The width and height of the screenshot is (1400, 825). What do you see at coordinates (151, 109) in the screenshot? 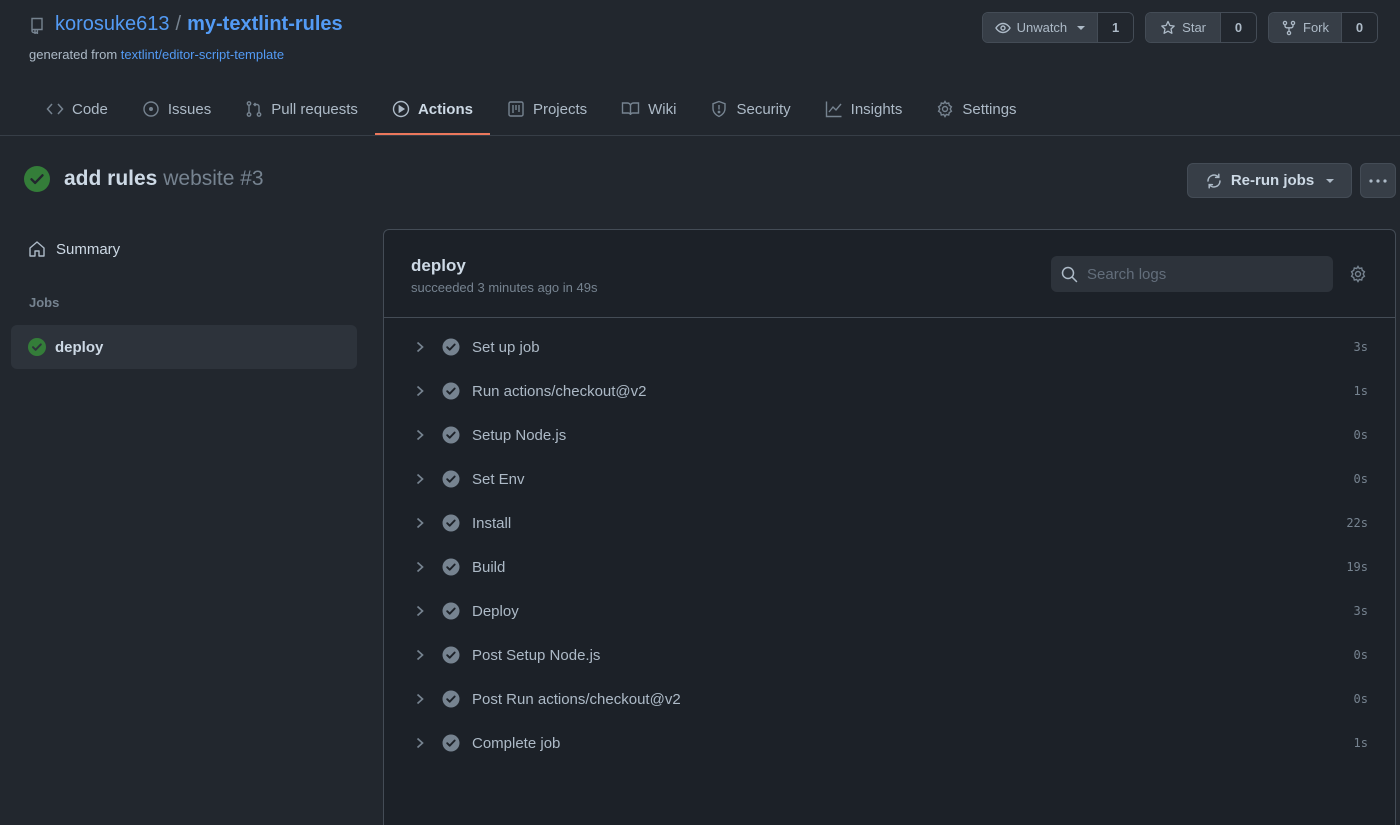
I see `issue-icon` at bounding box center [151, 109].